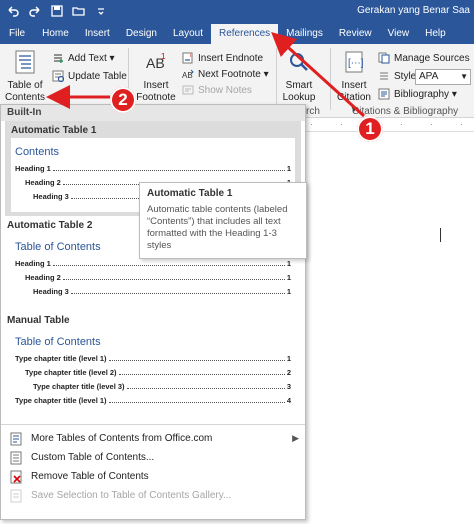 This screenshot has height=524, width=474. I want to click on insert-footnote-button: AB 1 Insert Footnote, so click(156, 77).